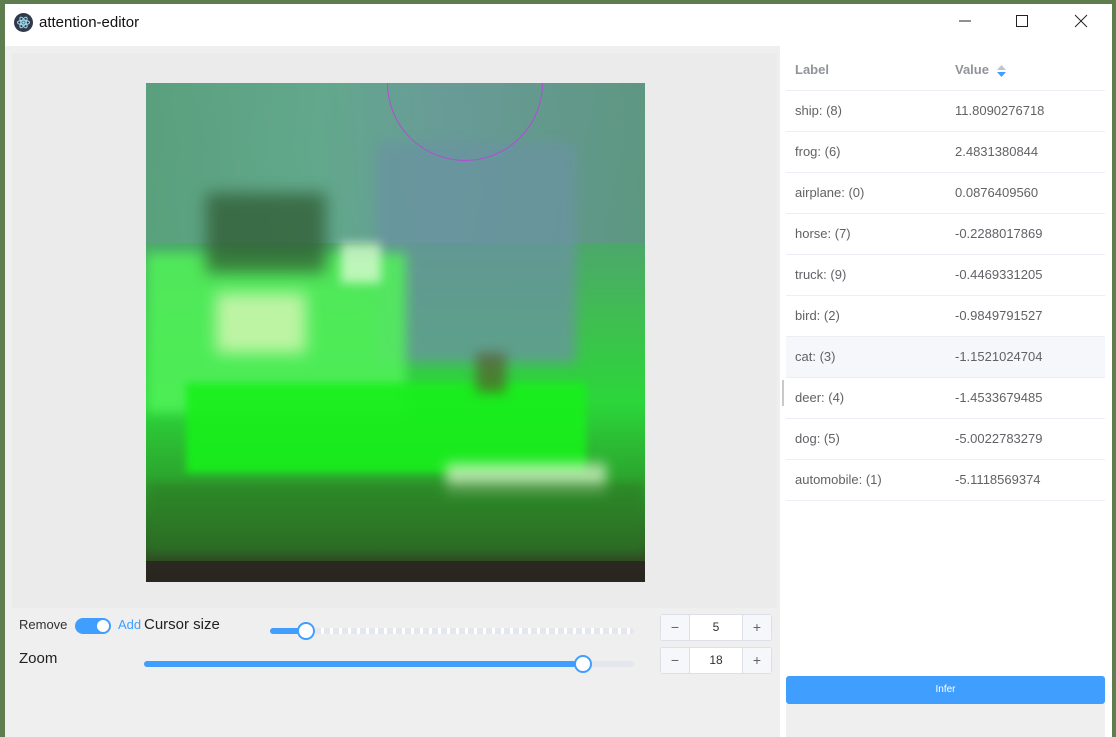 The image size is (1116, 737). I want to click on mode-remove-label: Remove, so click(43, 624).